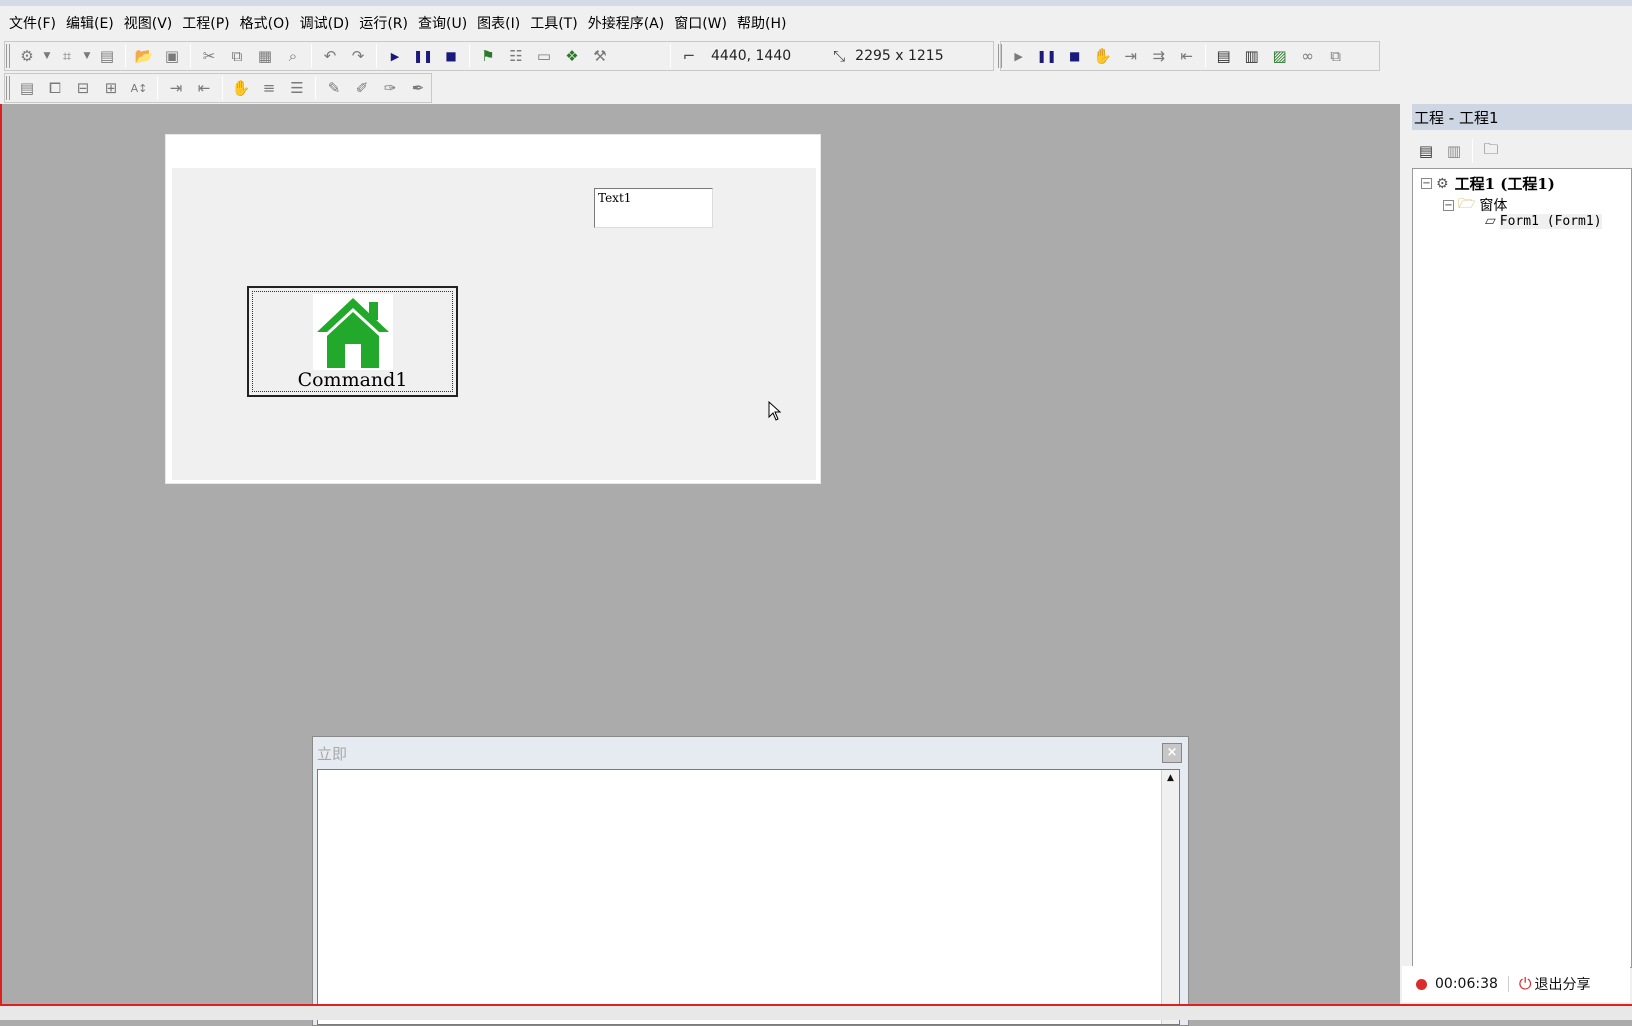 Image resolution: width=1632 pixels, height=1026 pixels. What do you see at coordinates (297, 88) in the screenshot?
I see `uncomment-block-icon: ☰` at bounding box center [297, 88].